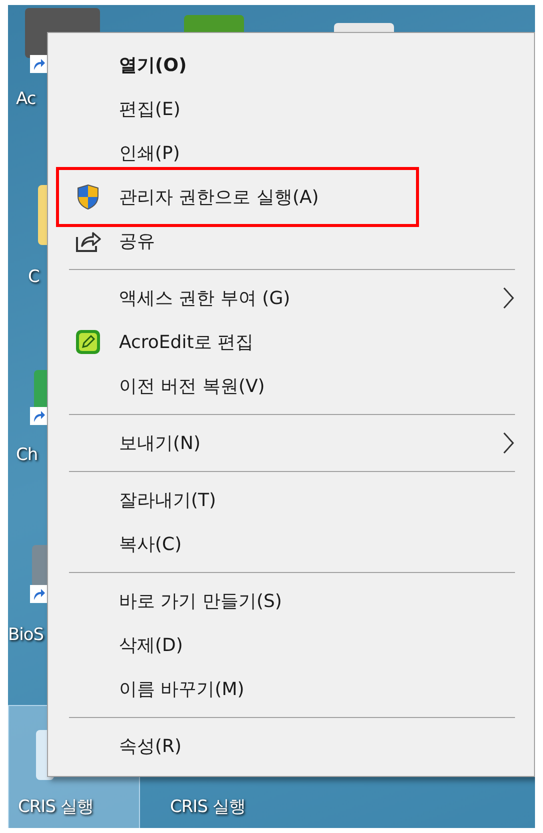 This screenshot has width=543, height=833. What do you see at coordinates (291, 601) in the screenshot?
I see `menu-item: 바로 가기 만들기(S)` at bounding box center [291, 601].